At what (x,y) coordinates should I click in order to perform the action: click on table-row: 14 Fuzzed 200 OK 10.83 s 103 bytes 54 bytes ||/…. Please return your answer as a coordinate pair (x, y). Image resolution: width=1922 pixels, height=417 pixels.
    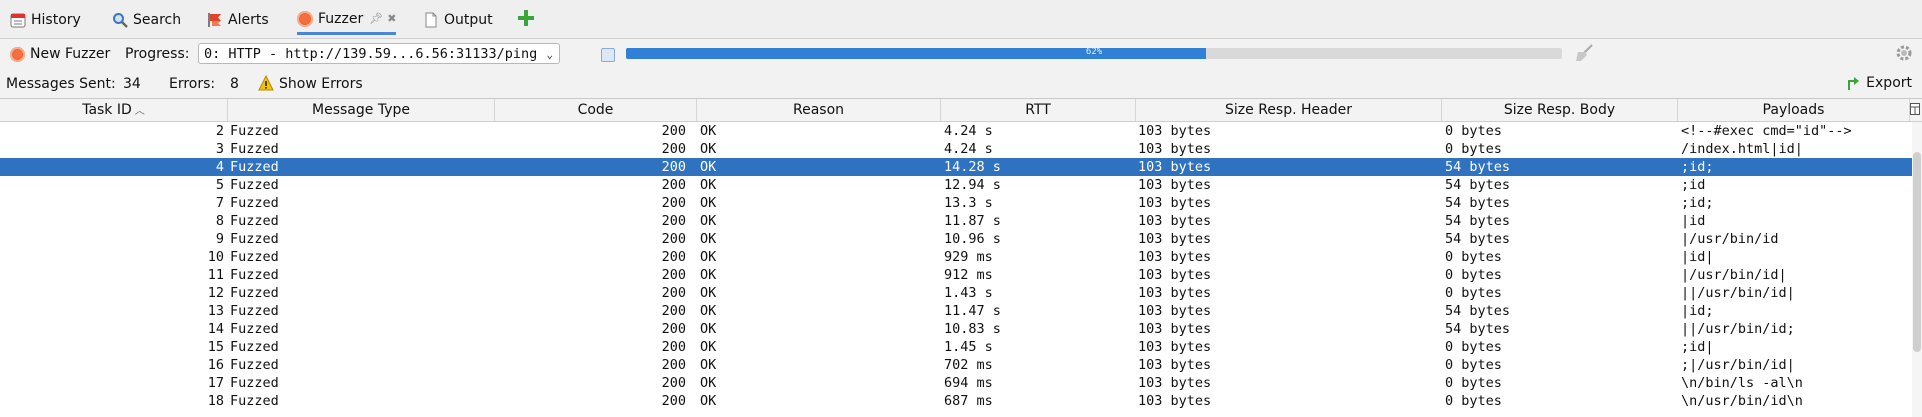
    Looking at the image, I should click on (956, 329).